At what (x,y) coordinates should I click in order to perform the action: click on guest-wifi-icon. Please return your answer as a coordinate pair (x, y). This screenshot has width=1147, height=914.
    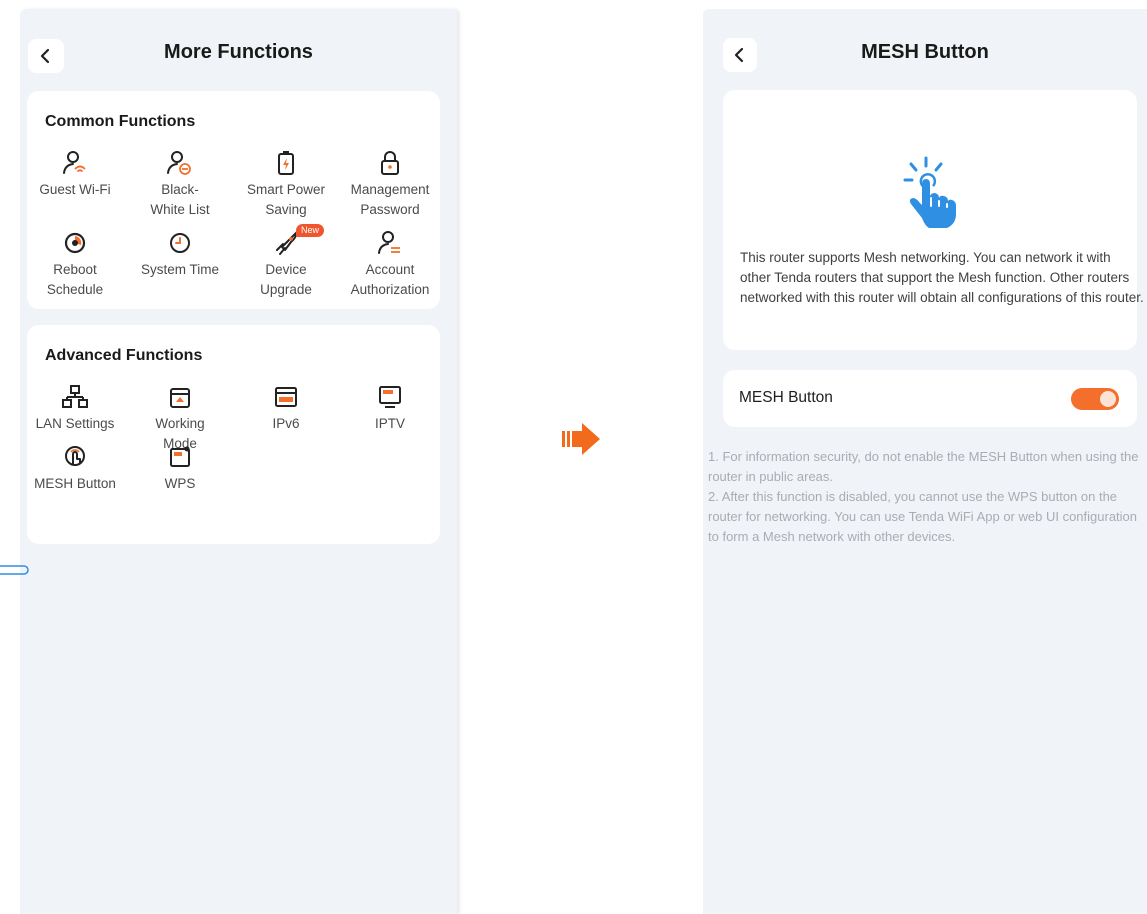
    Looking at the image, I should click on (75, 163).